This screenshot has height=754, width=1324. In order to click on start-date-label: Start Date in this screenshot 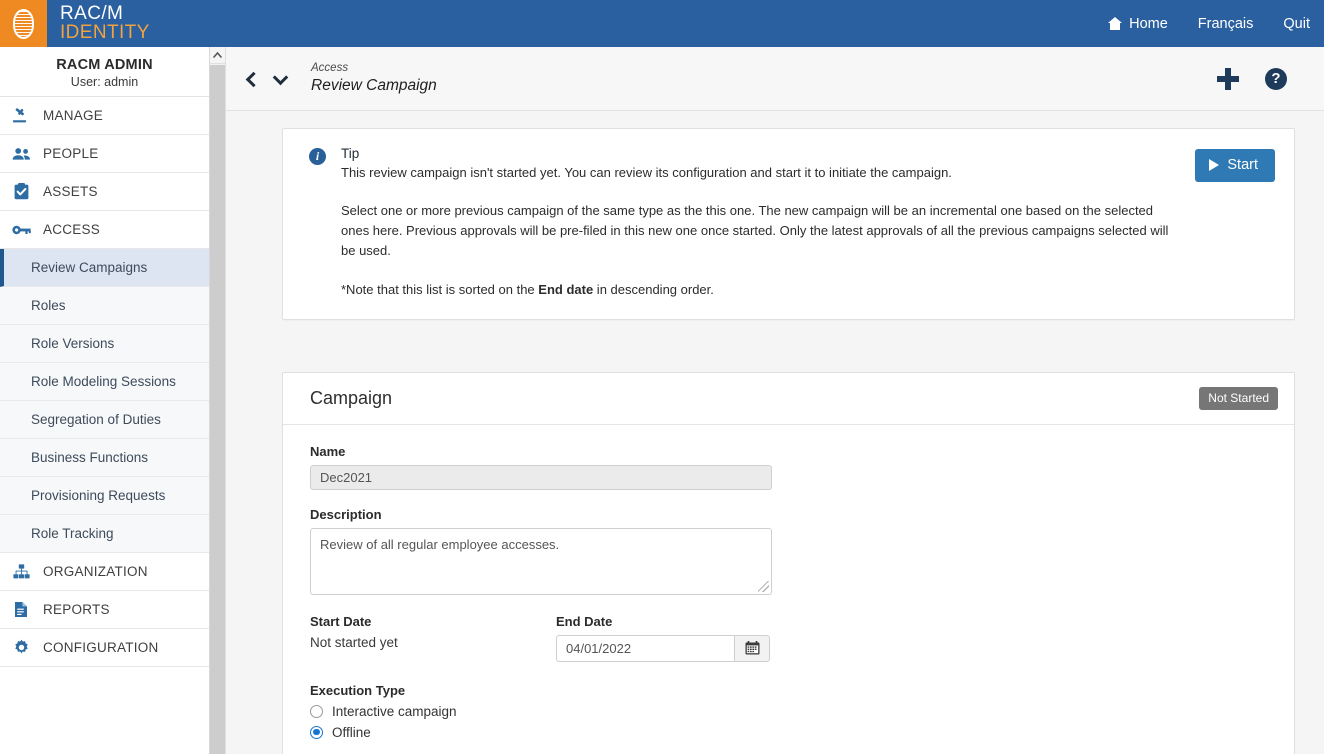, I will do `click(341, 621)`.